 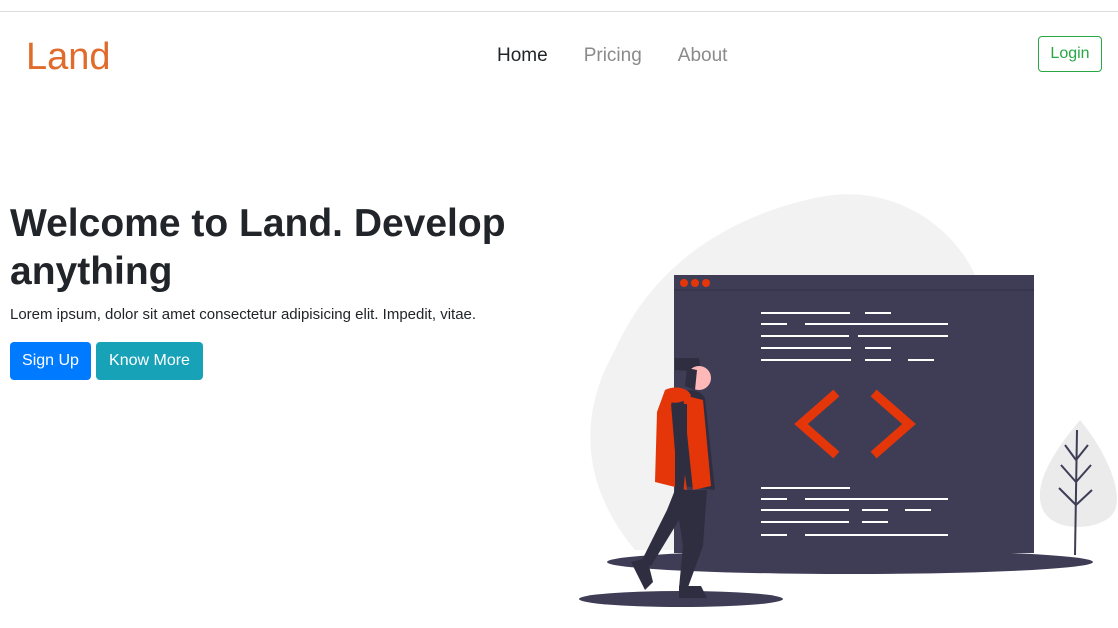 What do you see at coordinates (68, 57) in the screenshot?
I see `brand-logo: Land` at bounding box center [68, 57].